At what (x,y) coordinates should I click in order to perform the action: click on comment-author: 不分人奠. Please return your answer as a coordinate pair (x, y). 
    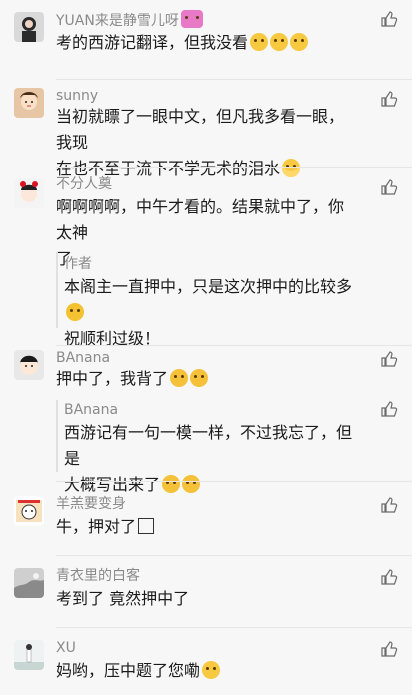
    Looking at the image, I should click on (84, 184).